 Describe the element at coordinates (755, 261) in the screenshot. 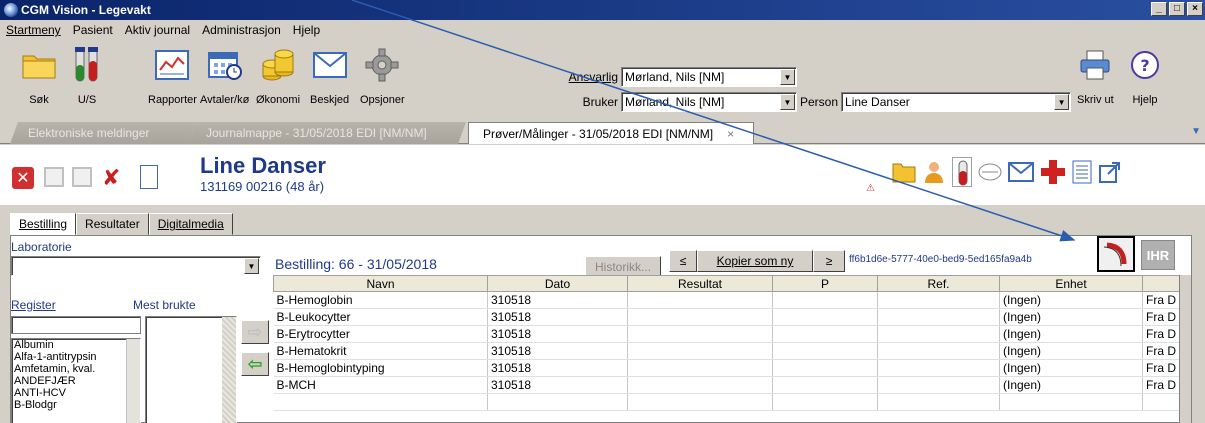

I see `copy-as-new-button: Kopier som ny` at that location.